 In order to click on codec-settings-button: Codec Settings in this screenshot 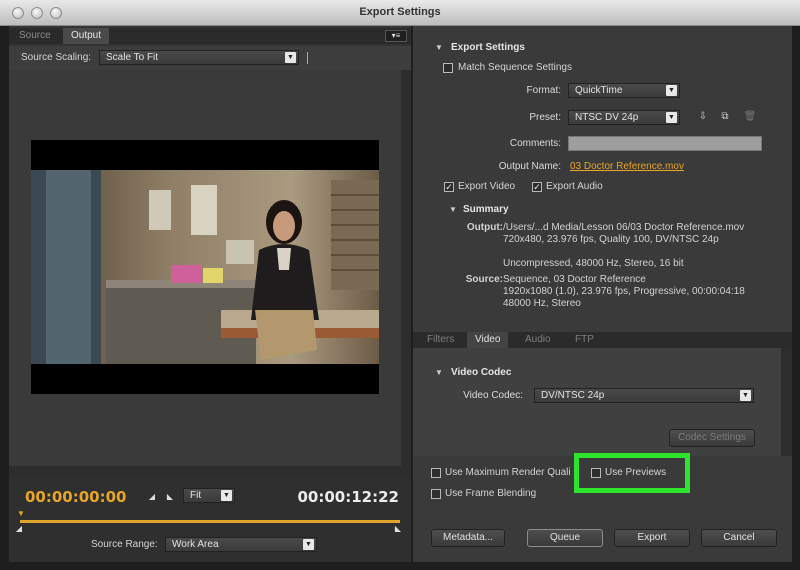, I will do `click(712, 438)`.